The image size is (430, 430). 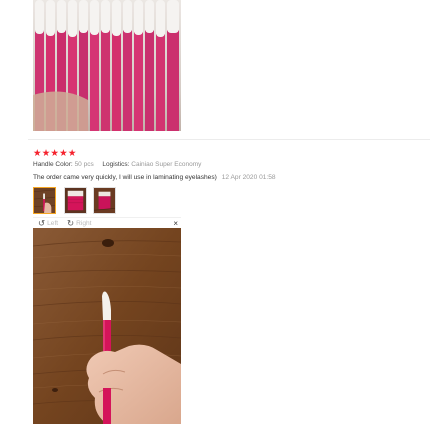 I want to click on rating-stars: ★★★★★, so click(x=55, y=153).